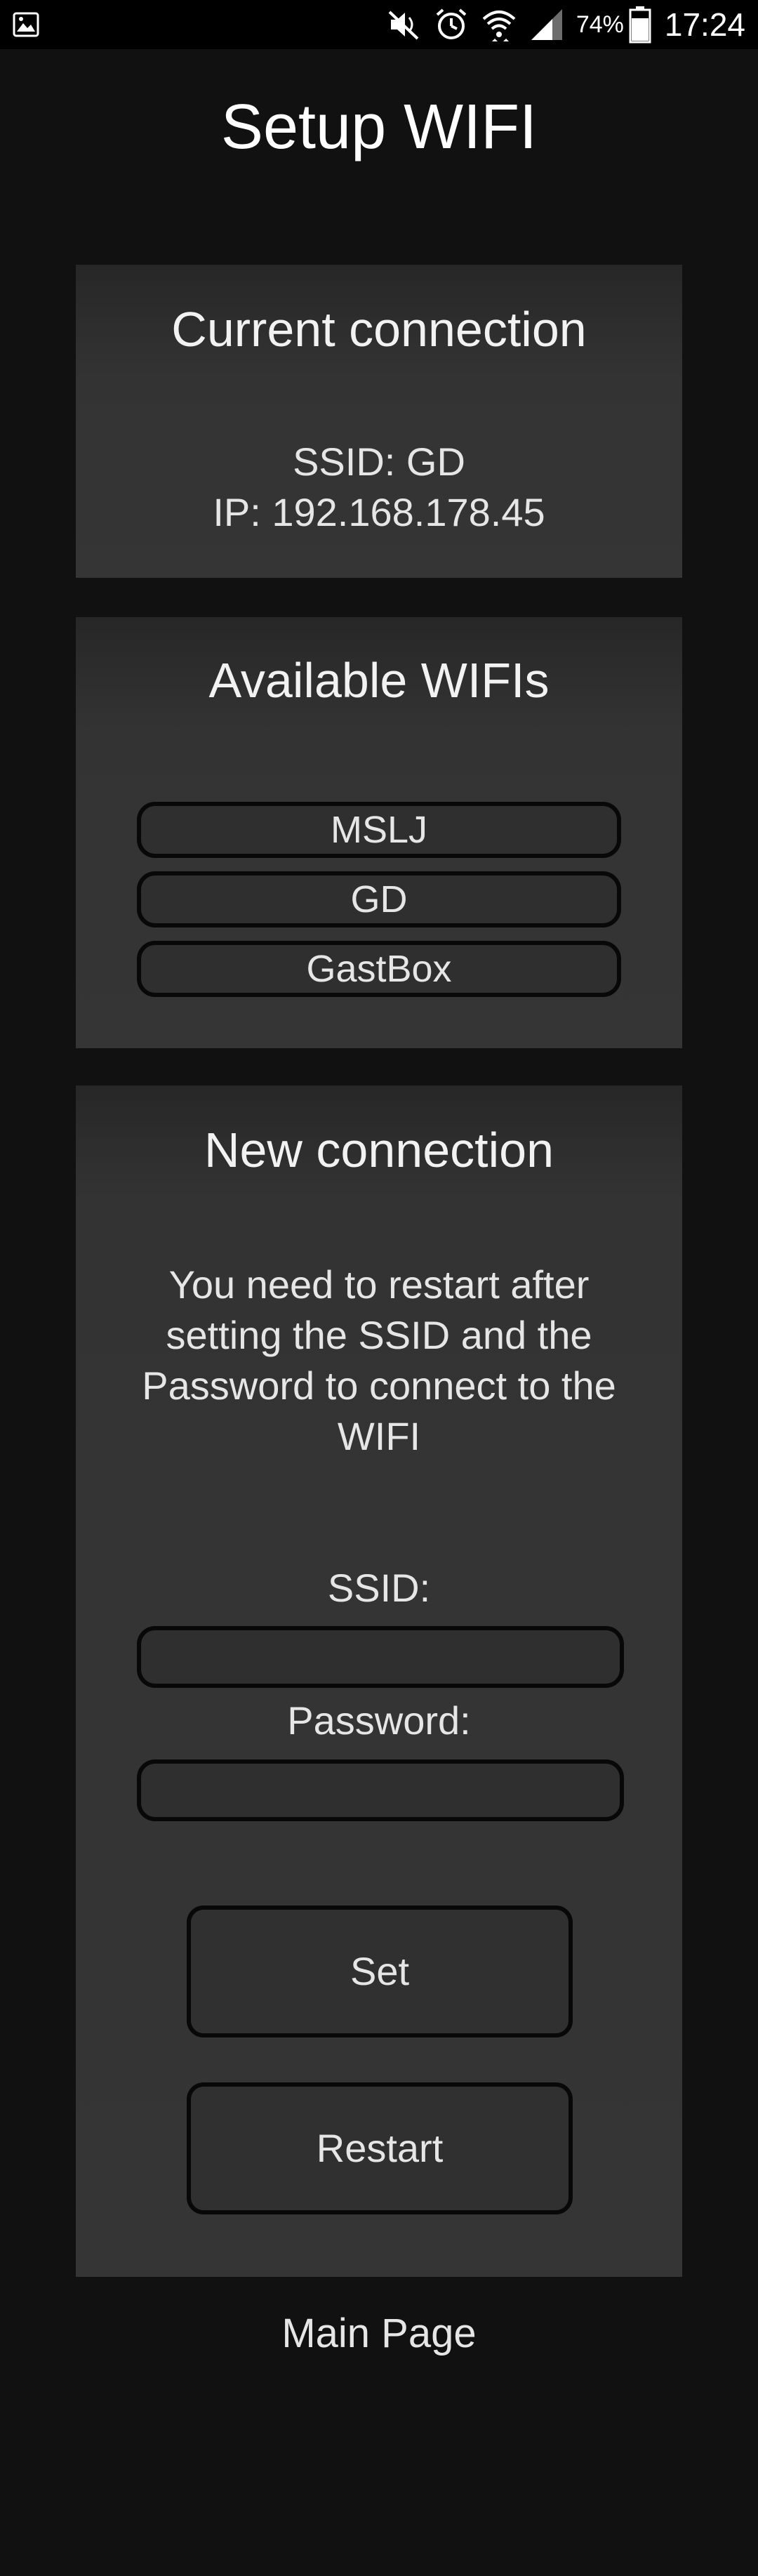 This screenshot has height=2576, width=758. I want to click on current-ip: IP: 192.168.178.45, so click(379, 512).